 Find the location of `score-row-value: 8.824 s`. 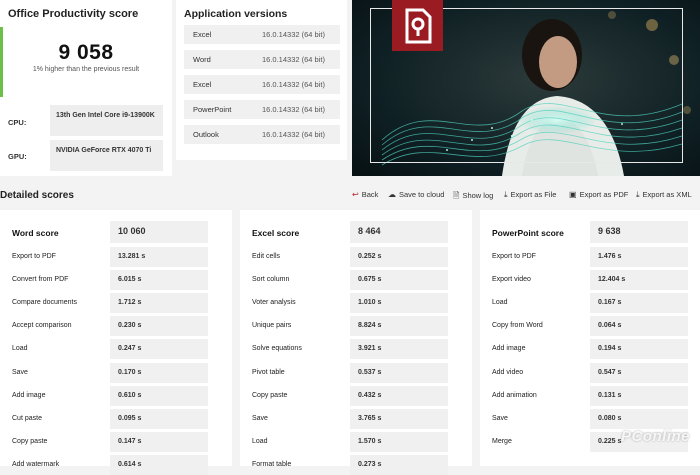

score-row-value: 8.824 s is located at coordinates (399, 326).